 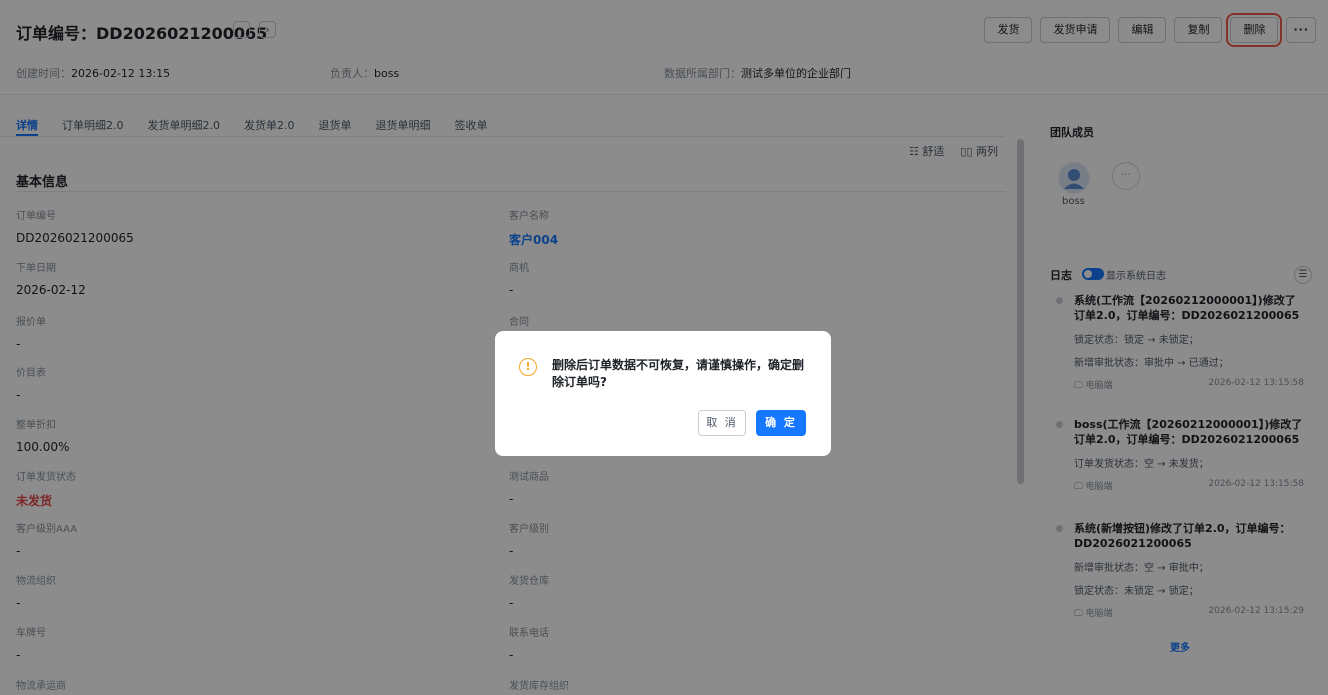 I want to click on dialog-message: 删除后订单数据不可恢复，请谨慎操作，确定删除订单吗?, so click(x=678, y=373).